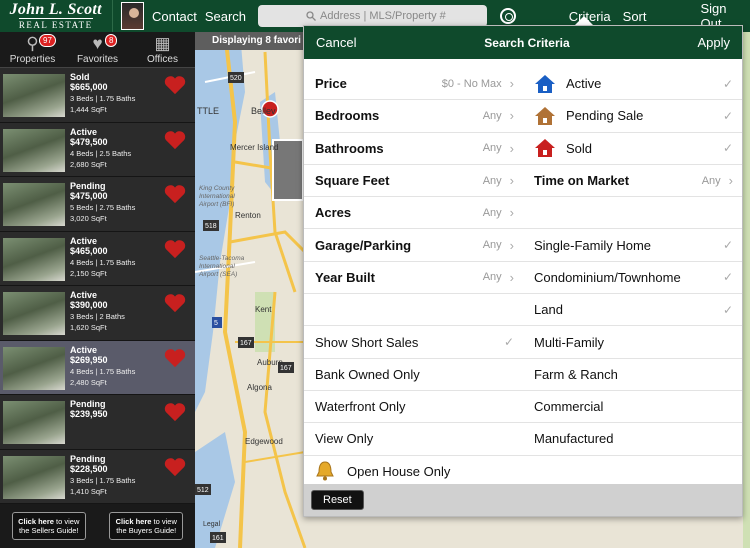 This screenshot has width=750, height=548. What do you see at coordinates (523, 42) in the screenshot?
I see `popover-header: Cancel Search Criteria Apply` at bounding box center [523, 42].